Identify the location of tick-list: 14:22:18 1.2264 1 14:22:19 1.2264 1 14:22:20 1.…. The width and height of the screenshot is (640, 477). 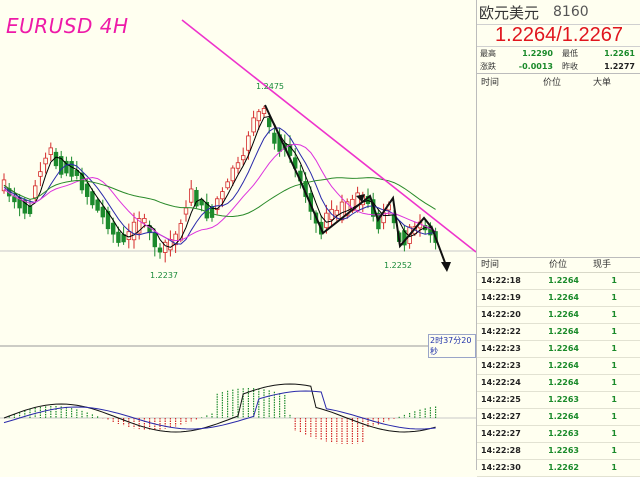
(558, 375).